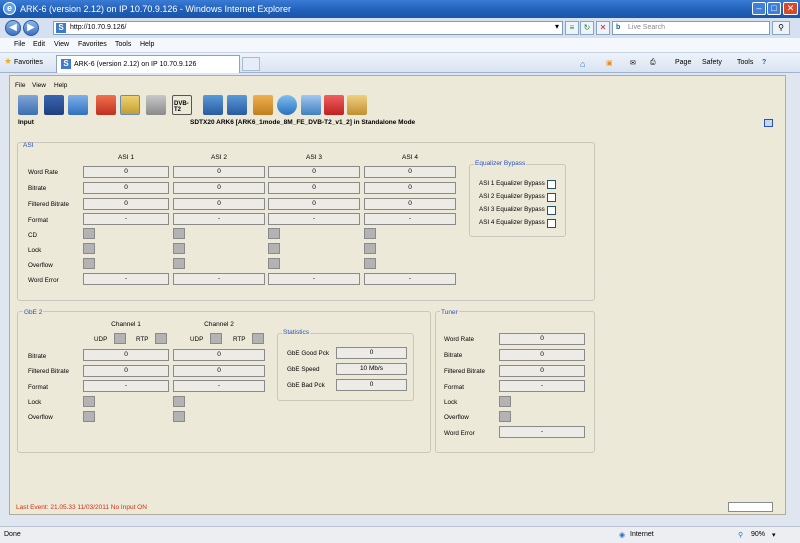  What do you see at coordinates (622, 535) in the screenshot?
I see `internet-zone-icon: ◉` at bounding box center [622, 535].